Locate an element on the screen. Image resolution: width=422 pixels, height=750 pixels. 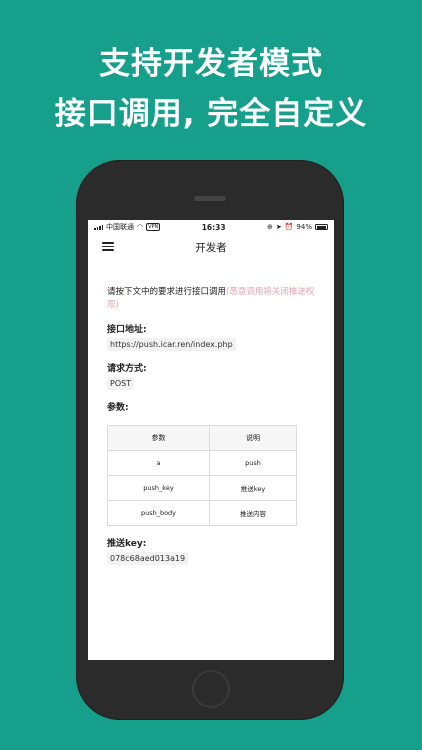
intro-text: 请按下文中的要求进行接口调用(恶意调用将关闭推送权限) is located at coordinates (214, 299).